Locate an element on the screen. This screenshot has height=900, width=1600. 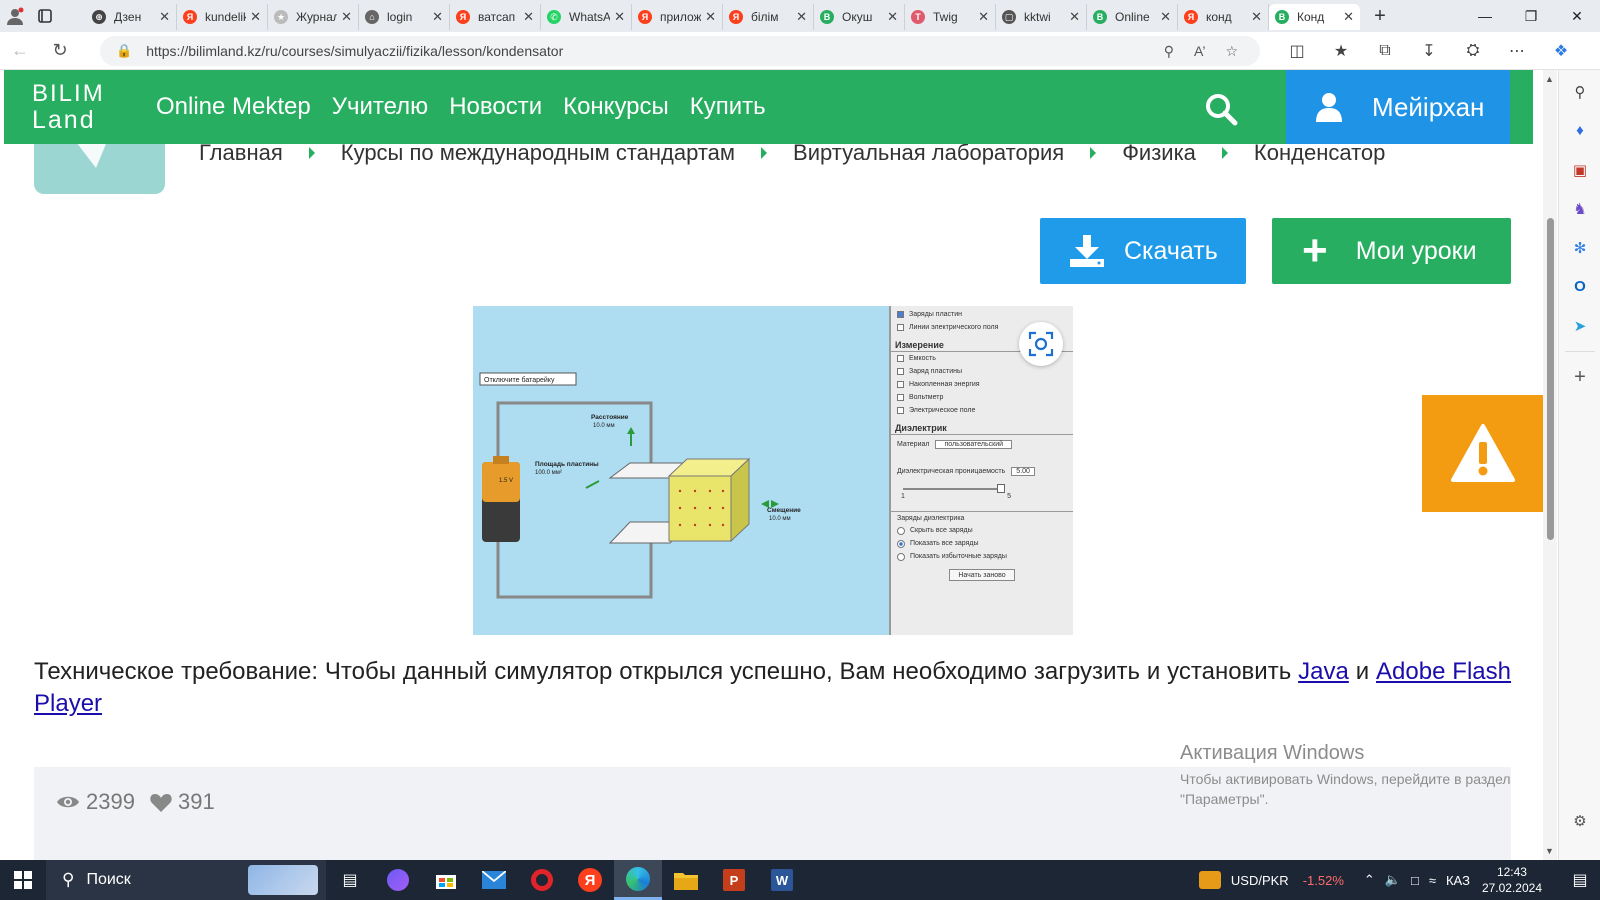
download-button: Скачать is located at coordinates (1143, 251).